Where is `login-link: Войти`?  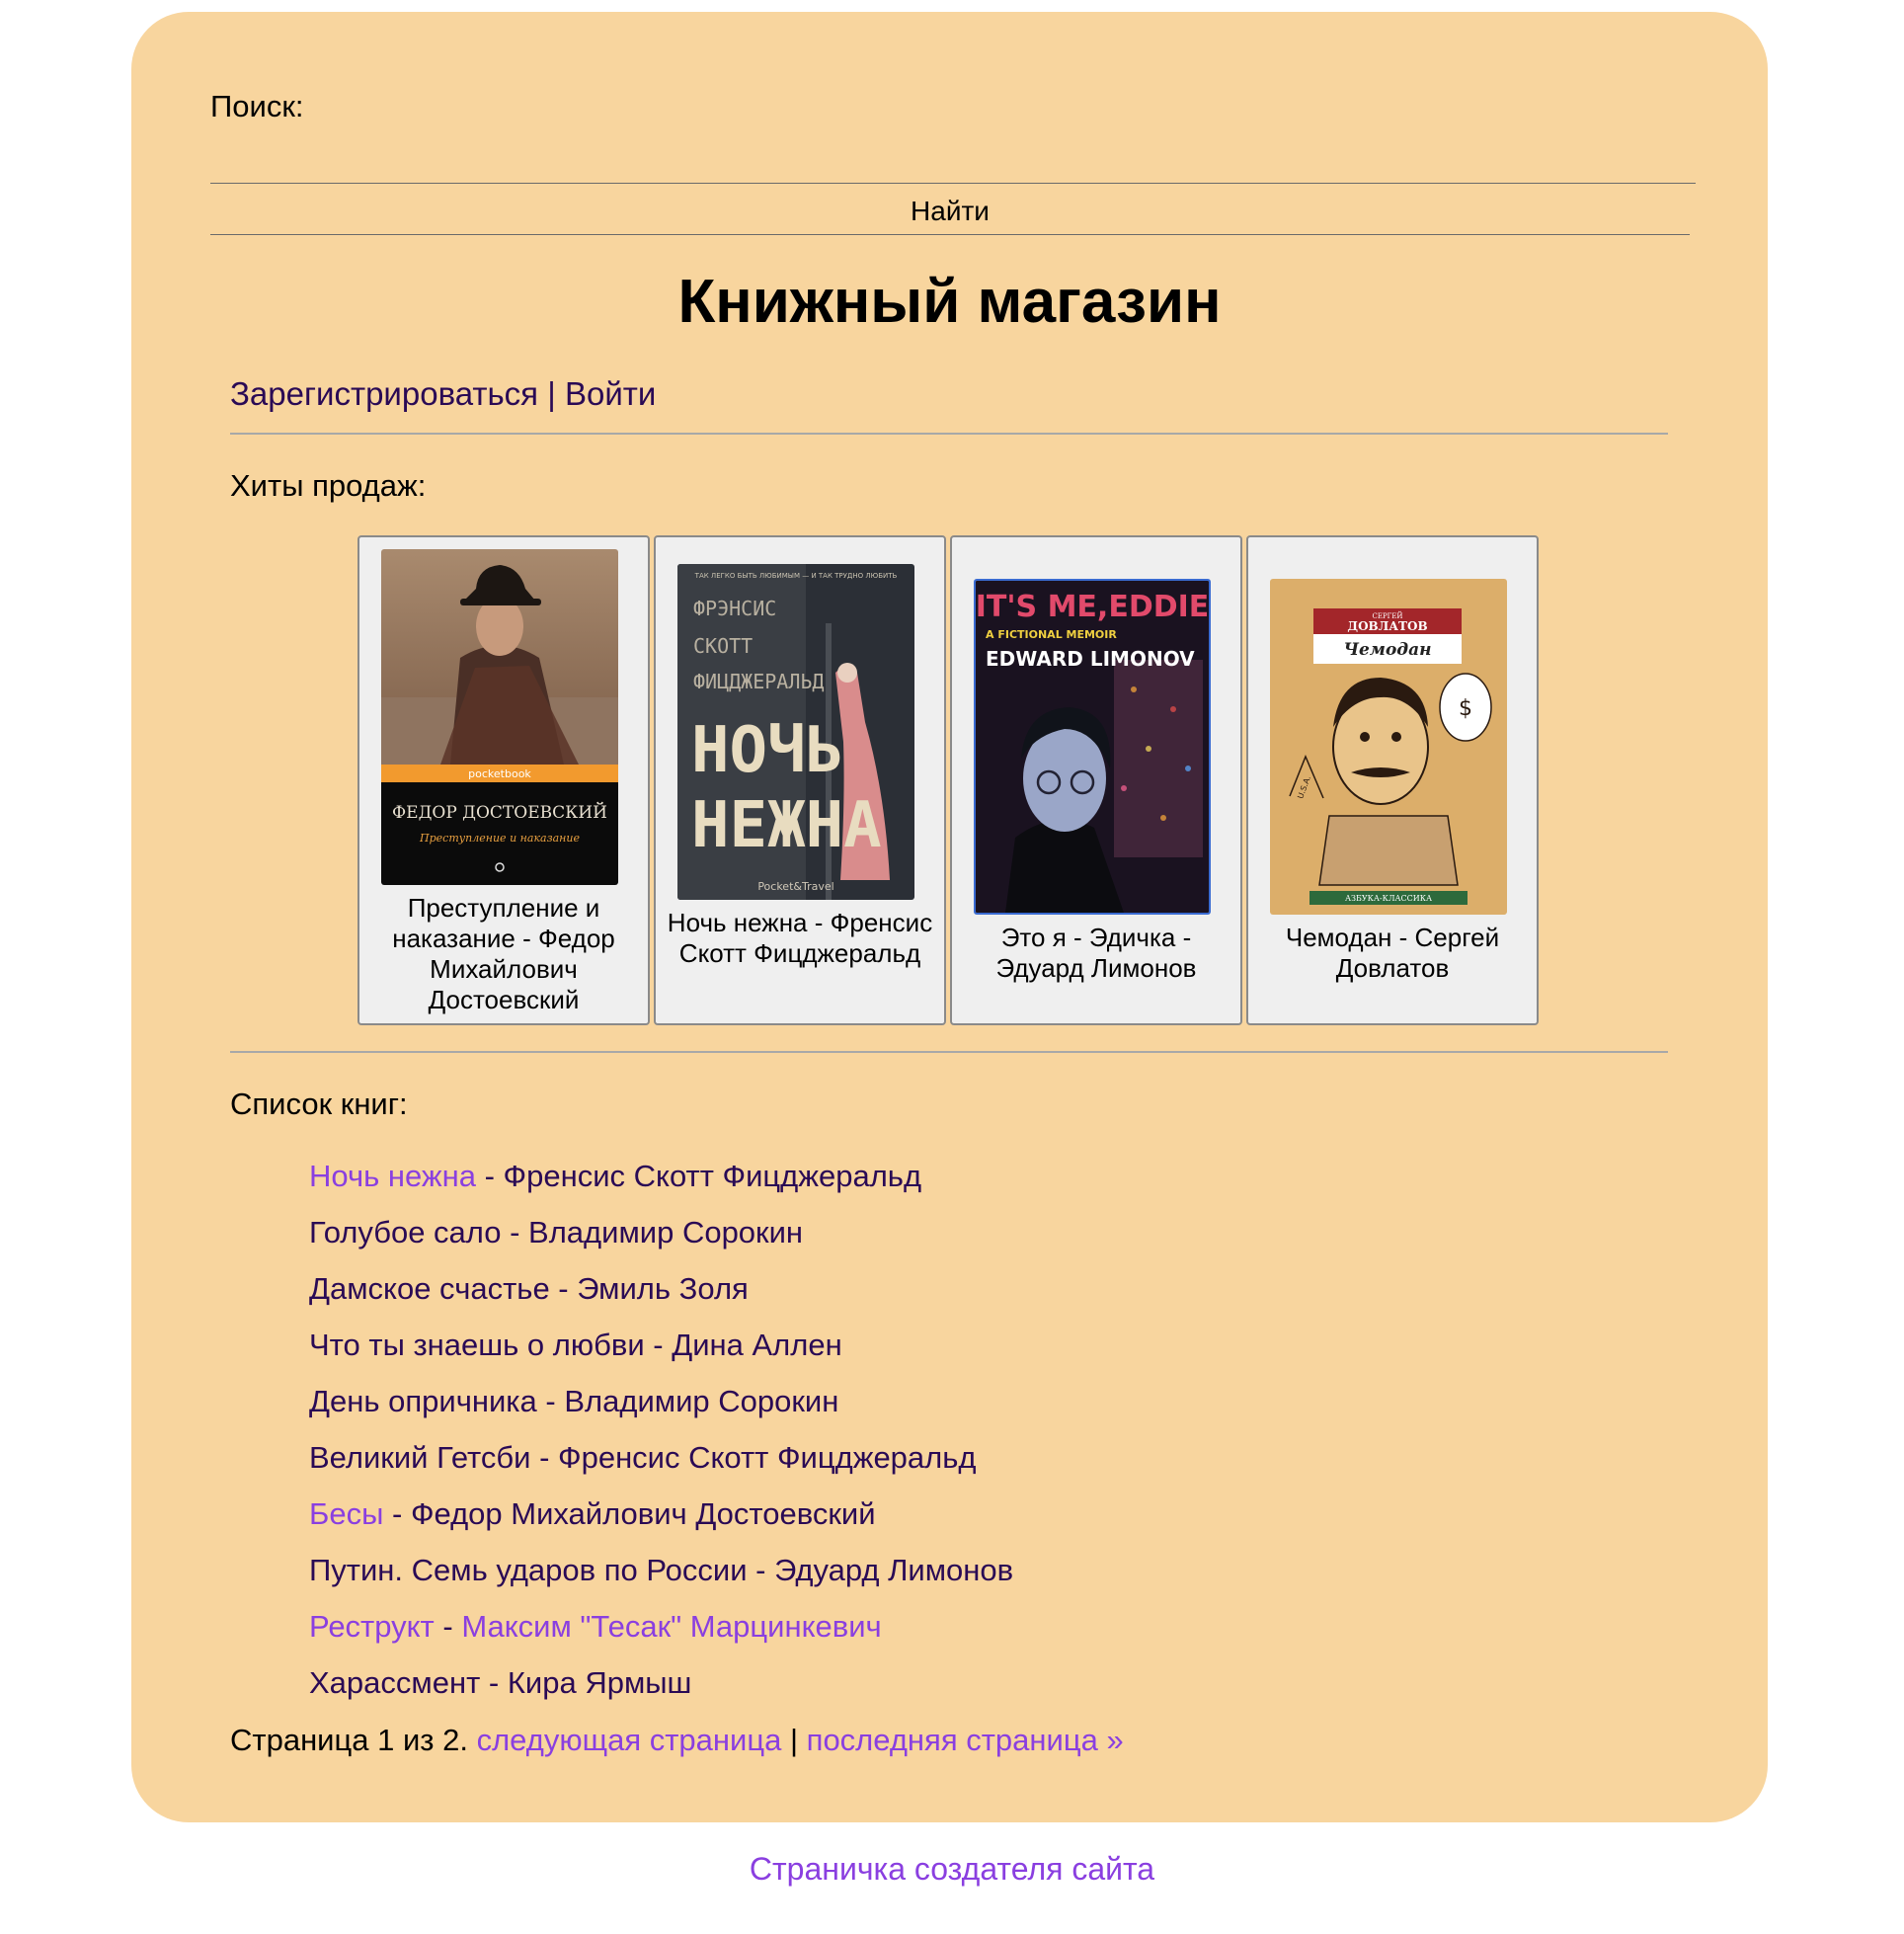 login-link: Войти is located at coordinates (610, 394).